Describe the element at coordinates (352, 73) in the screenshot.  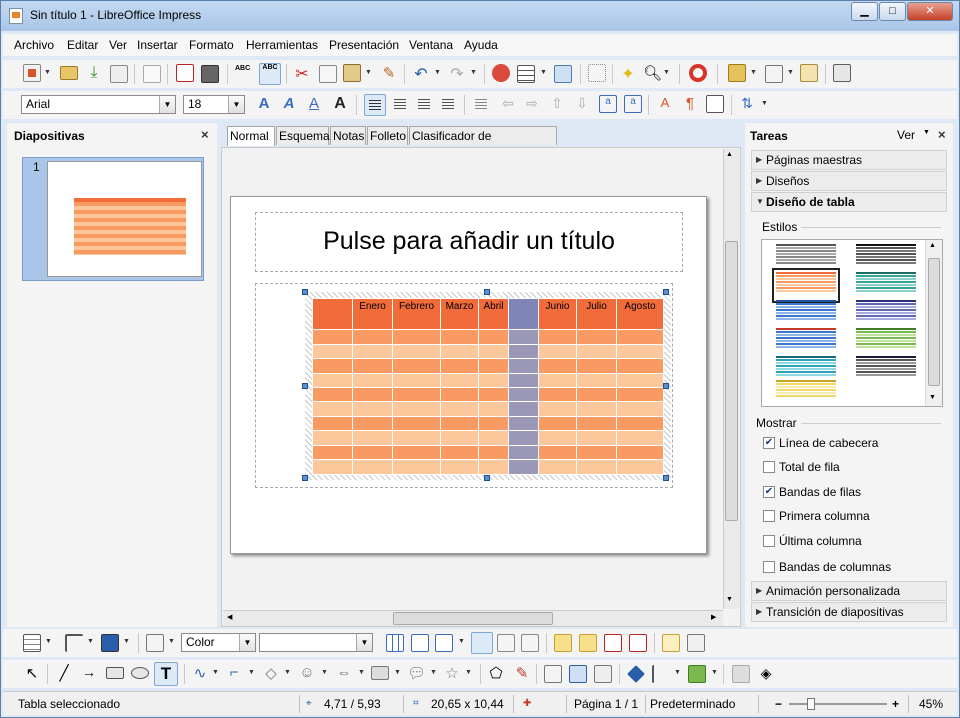
I see `paste-icon` at that location.